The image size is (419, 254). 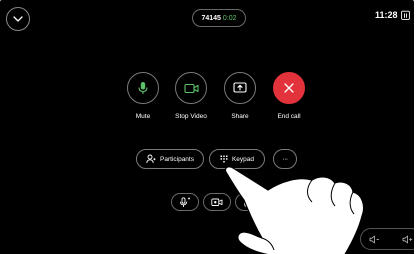 I want to click on layout-settings-button, so click(x=249, y=202).